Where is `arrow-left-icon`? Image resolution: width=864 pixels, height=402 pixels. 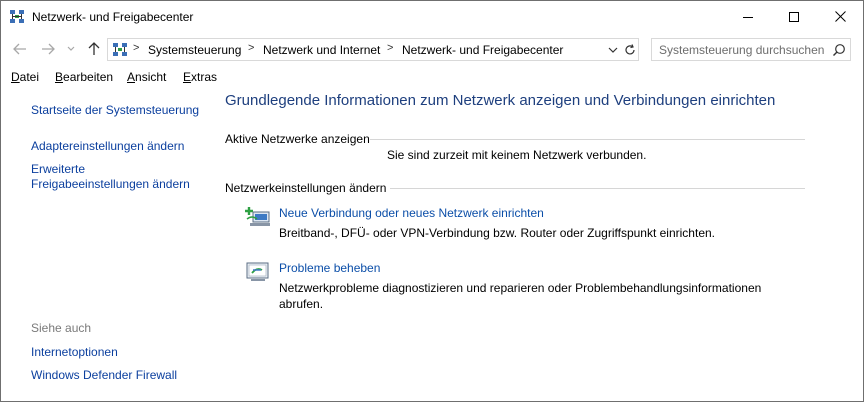
arrow-left-icon is located at coordinates (19, 49).